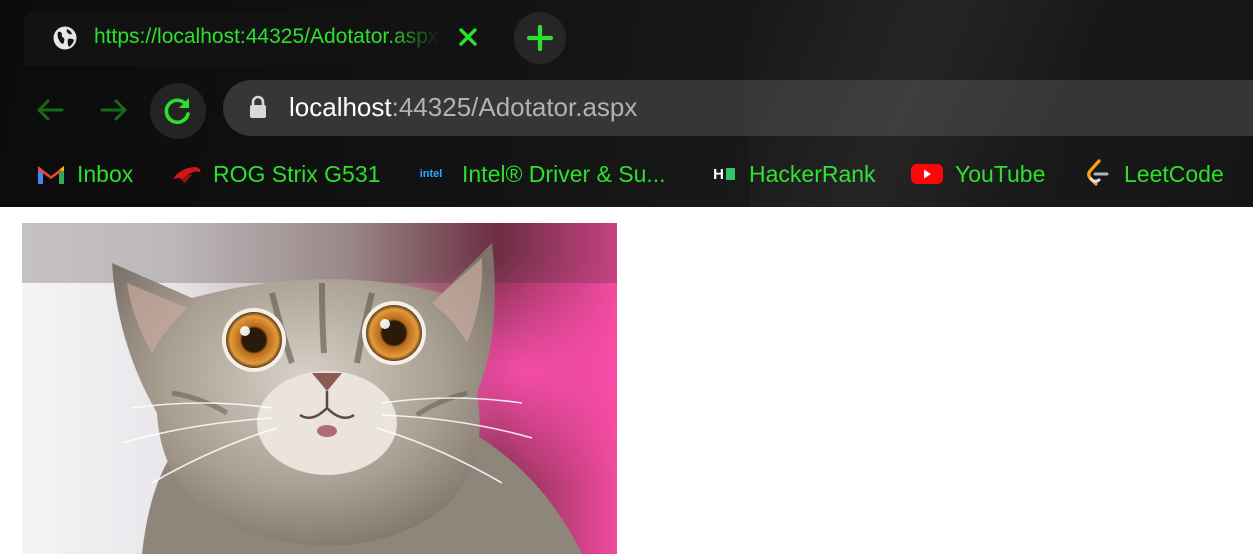 This screenshot has width=1253, height=554. I want to click on url-path: :44325/Adotator.aspx, so click(514, 107).